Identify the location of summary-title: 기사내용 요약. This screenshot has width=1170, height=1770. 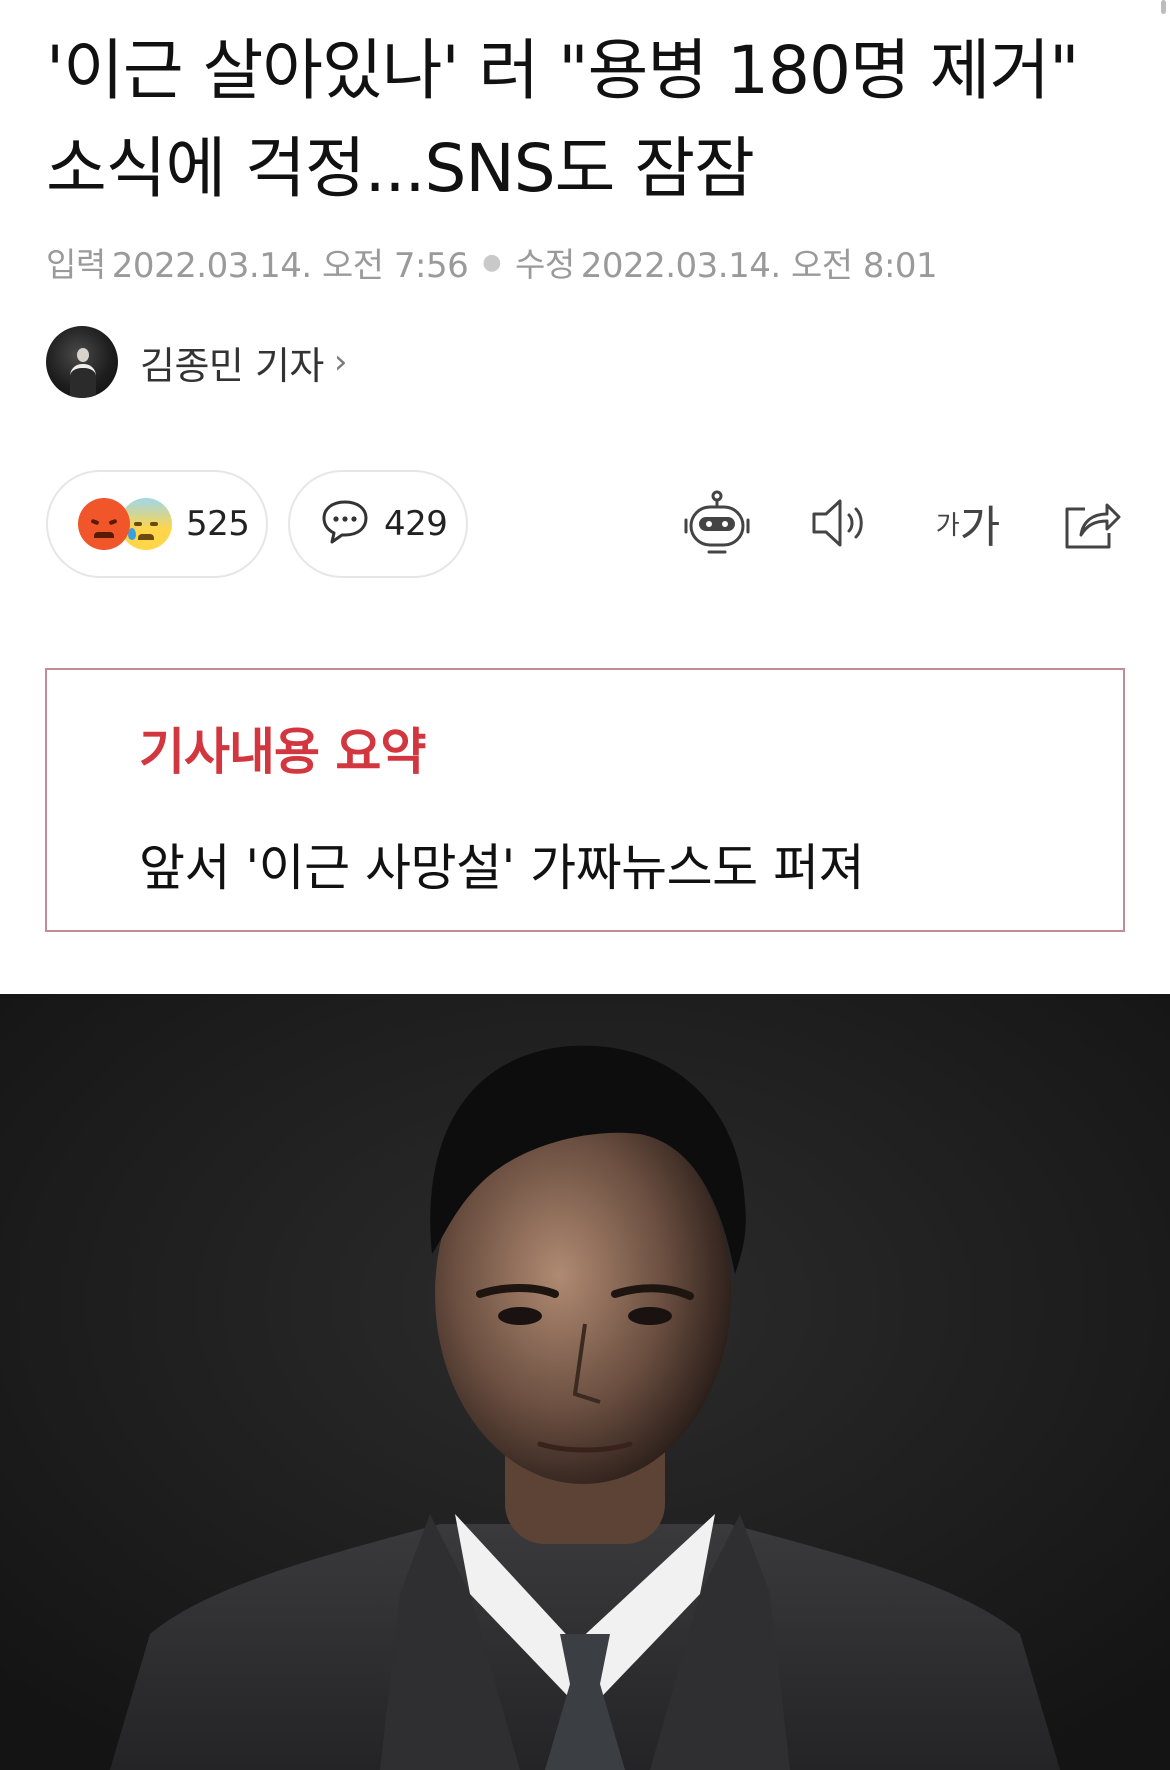
(282, 752).